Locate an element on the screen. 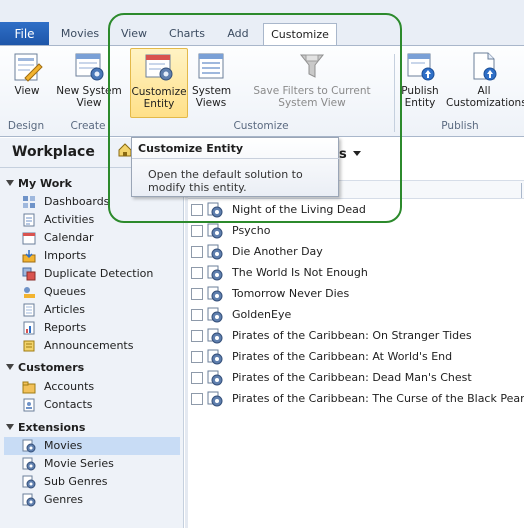 The height and width of the screenshot is (528, 524). accounts-icon is located at coordinates (29, 387).